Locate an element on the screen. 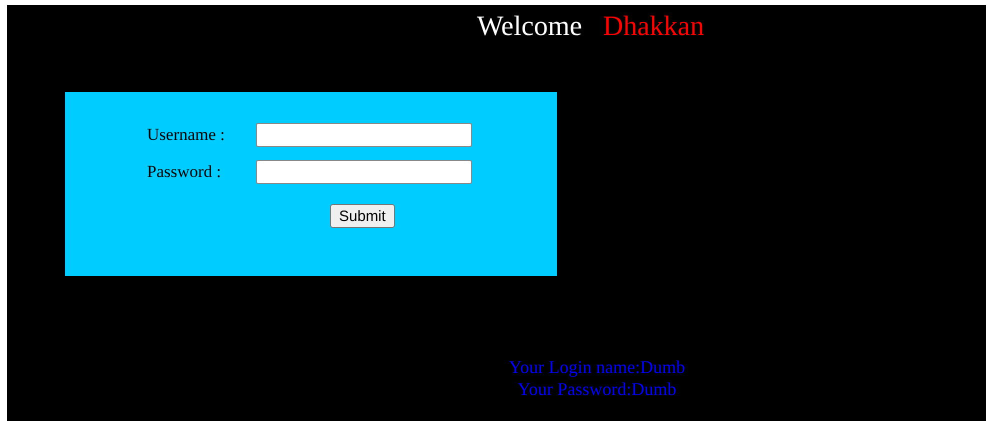  submit-button: Submit is located at coordinates (362, 216).